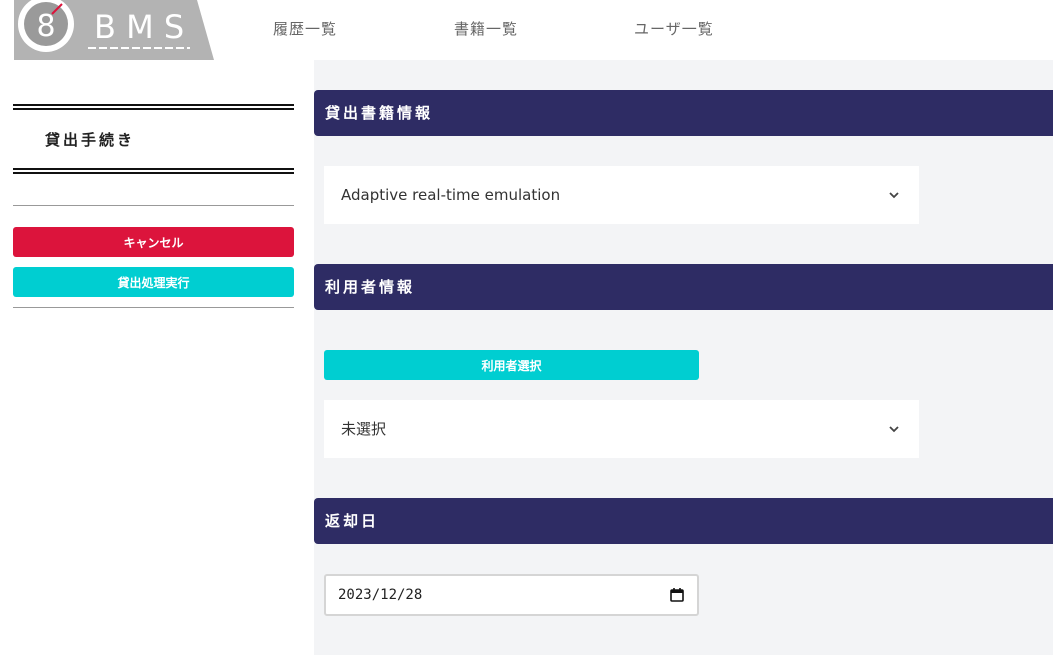  What do you see at coordinates (511, 365) in the screenshot?
I see `select-user-button: 利用者選択` at bounding box center [511, 365].